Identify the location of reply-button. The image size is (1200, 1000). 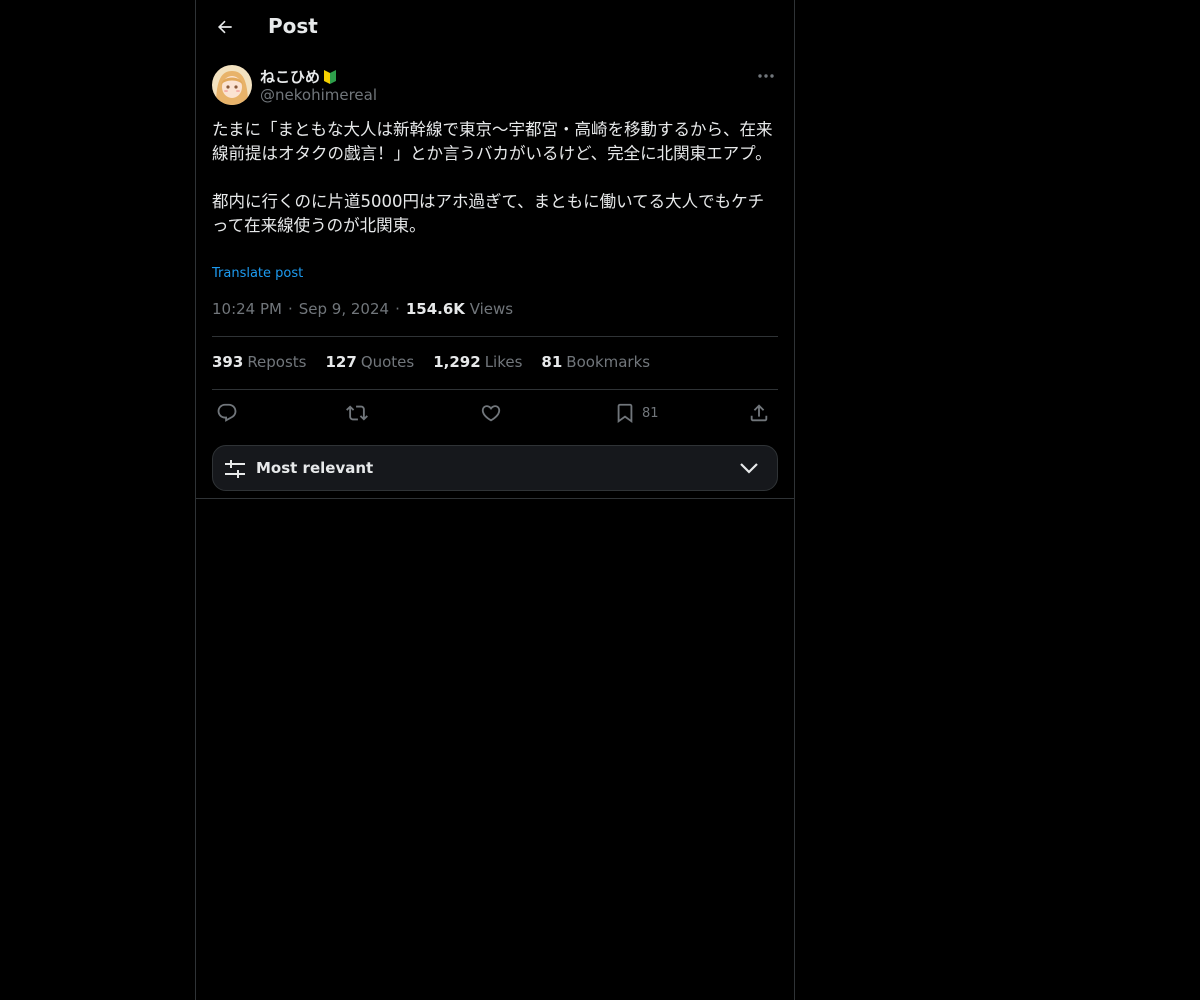
(227, 413).